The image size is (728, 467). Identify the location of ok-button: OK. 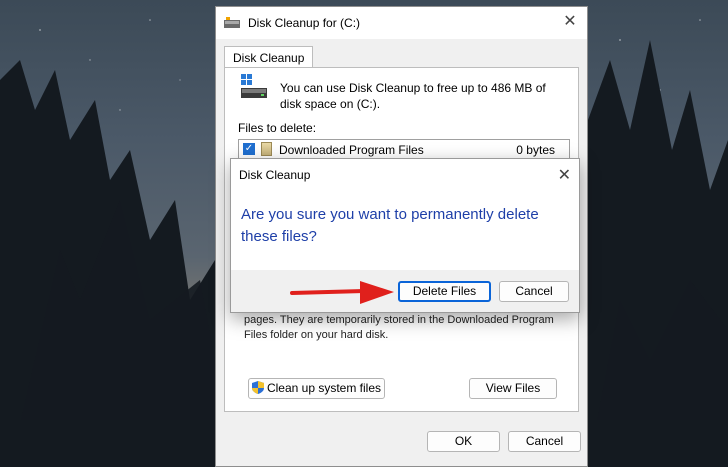
(463, 441).